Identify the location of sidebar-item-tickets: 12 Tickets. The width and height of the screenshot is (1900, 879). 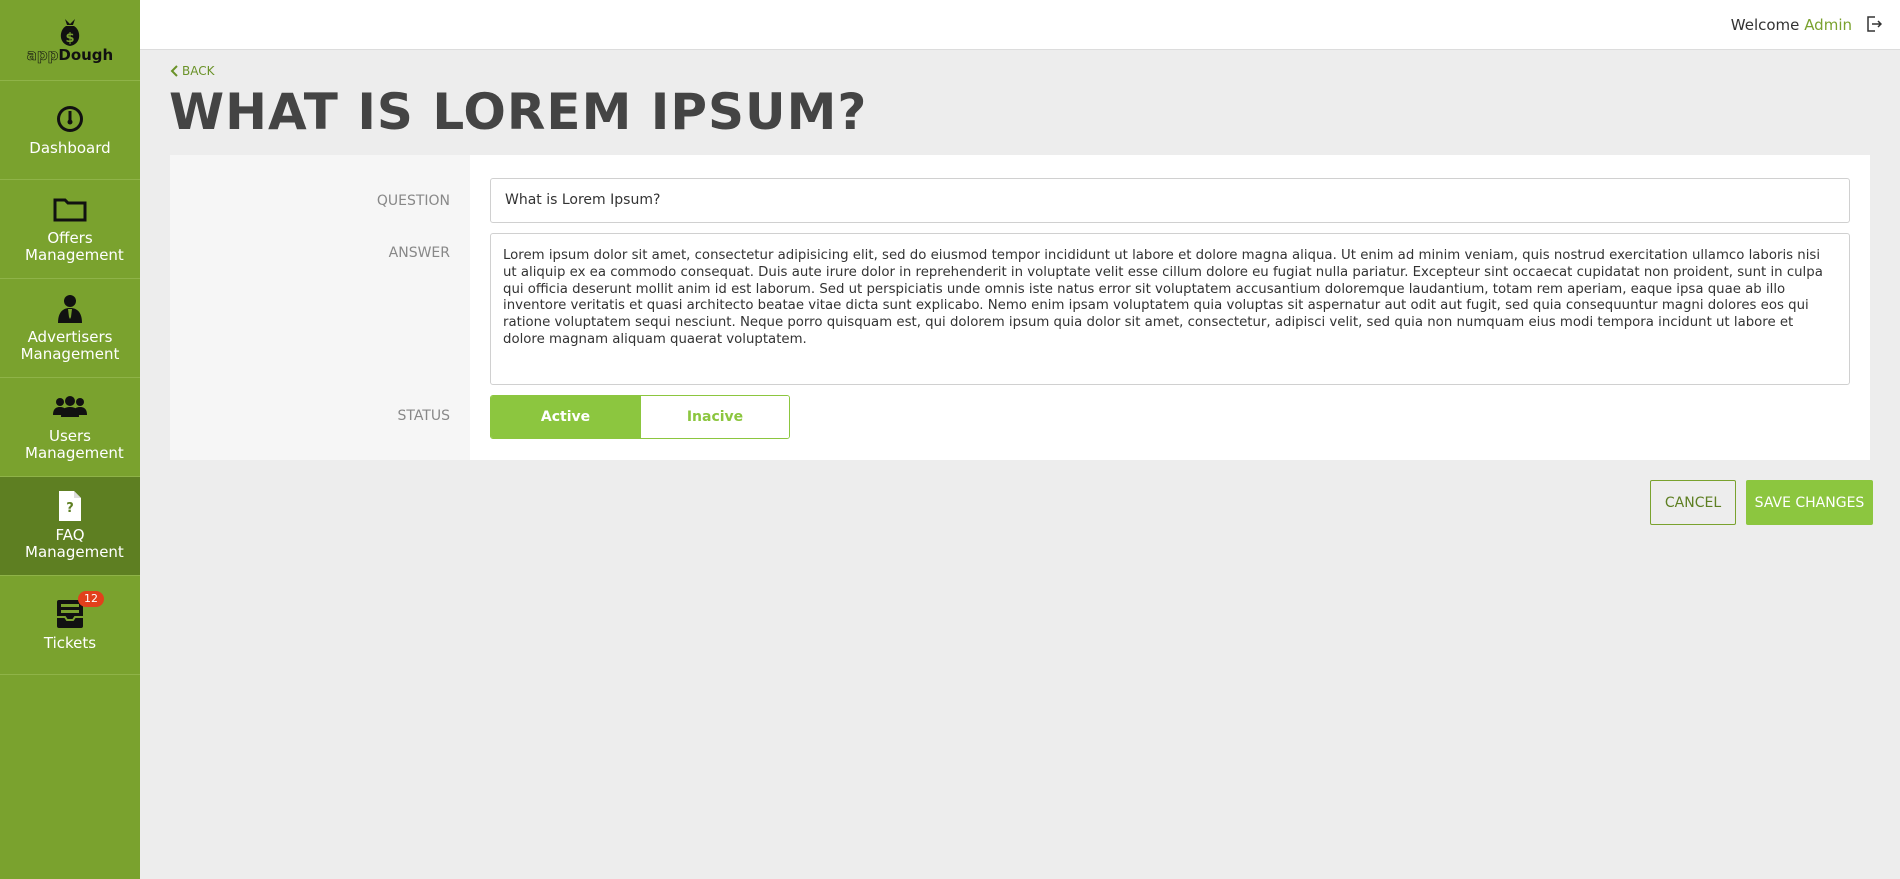
(70, 625).